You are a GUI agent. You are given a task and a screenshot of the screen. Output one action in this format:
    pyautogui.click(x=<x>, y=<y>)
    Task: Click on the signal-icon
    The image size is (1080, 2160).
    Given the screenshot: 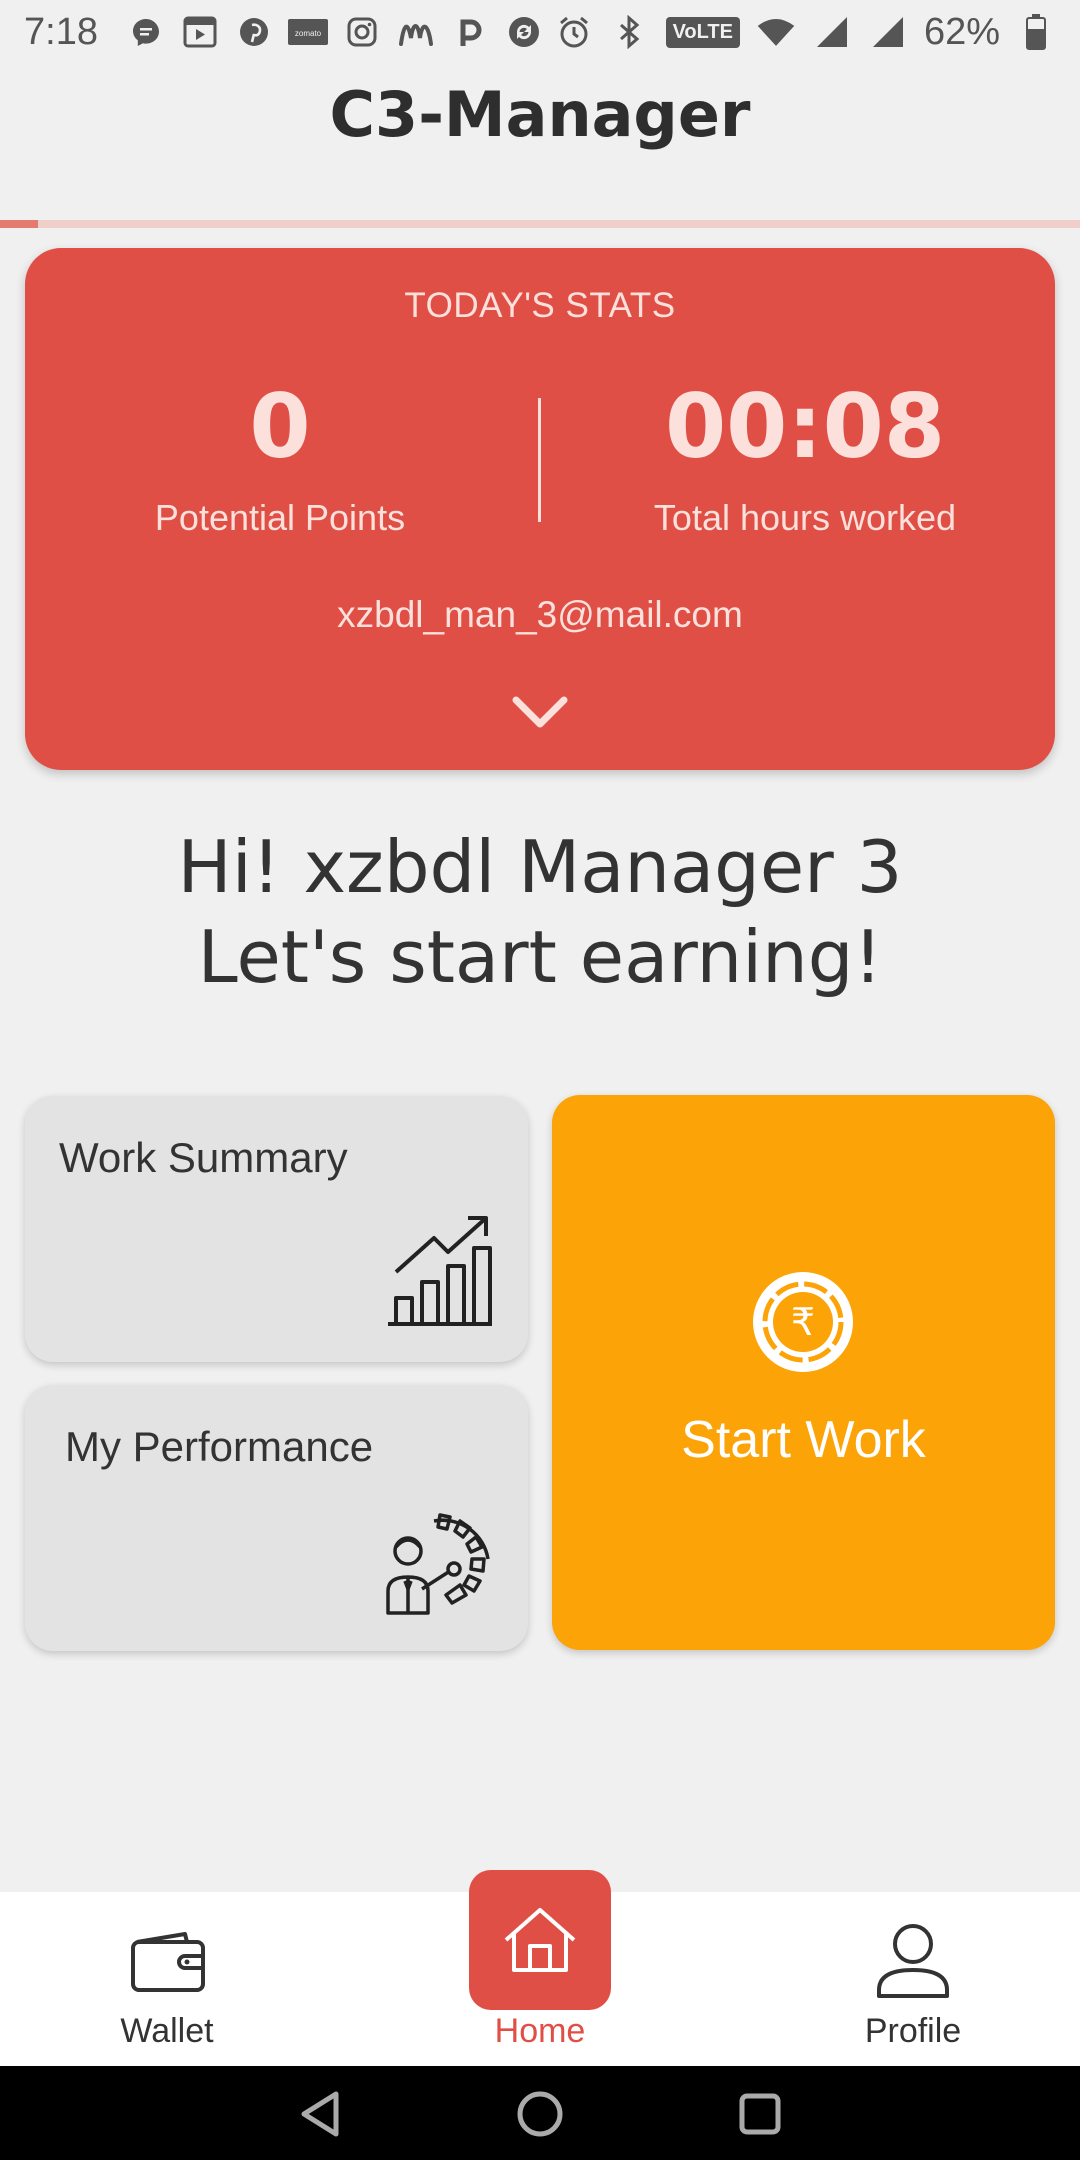 What is the action you would take?
    pyautogui.click(x=832, y=32)
    